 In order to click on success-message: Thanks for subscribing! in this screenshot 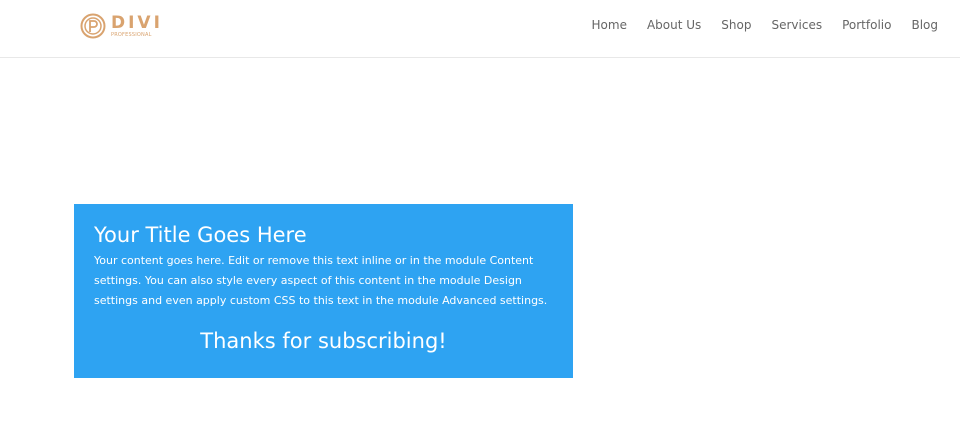, I will do `click(323, 341)`.